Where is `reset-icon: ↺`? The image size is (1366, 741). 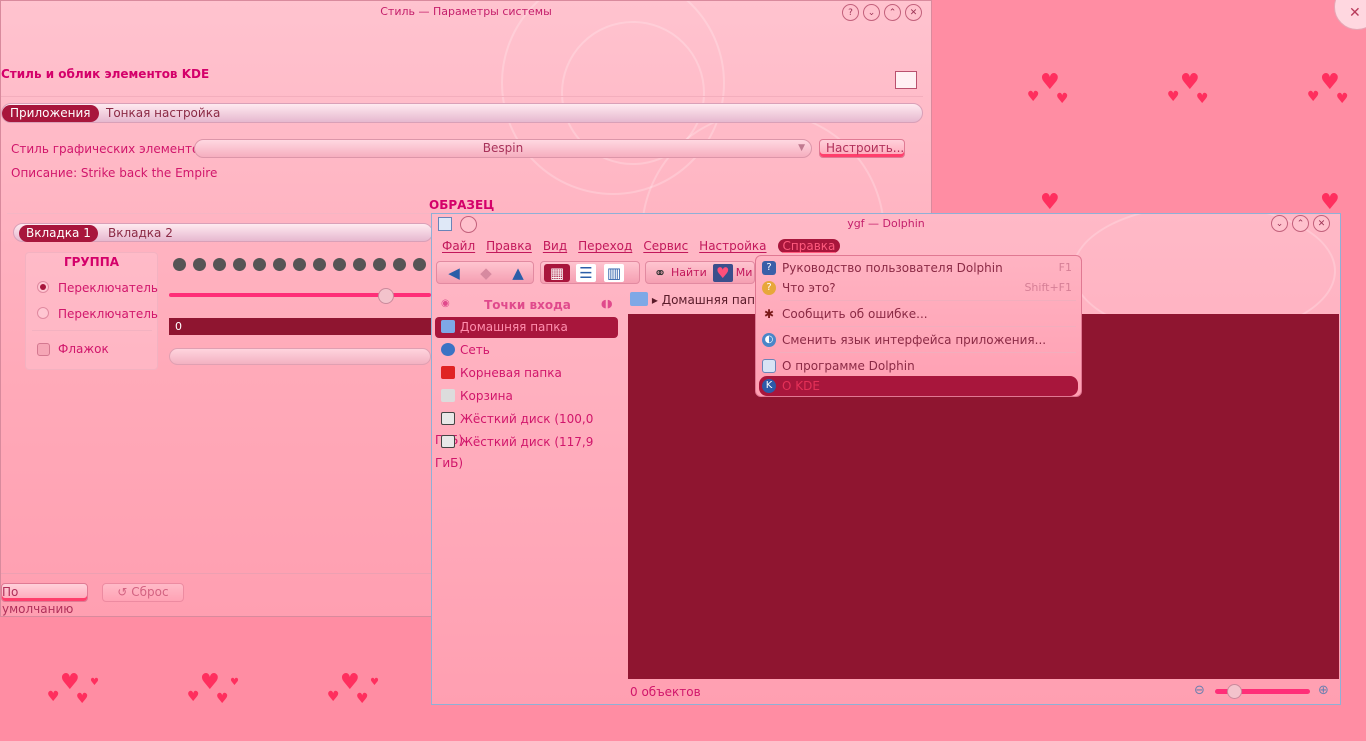 reset-icon: ↺ is located at coordinates (124, 592).